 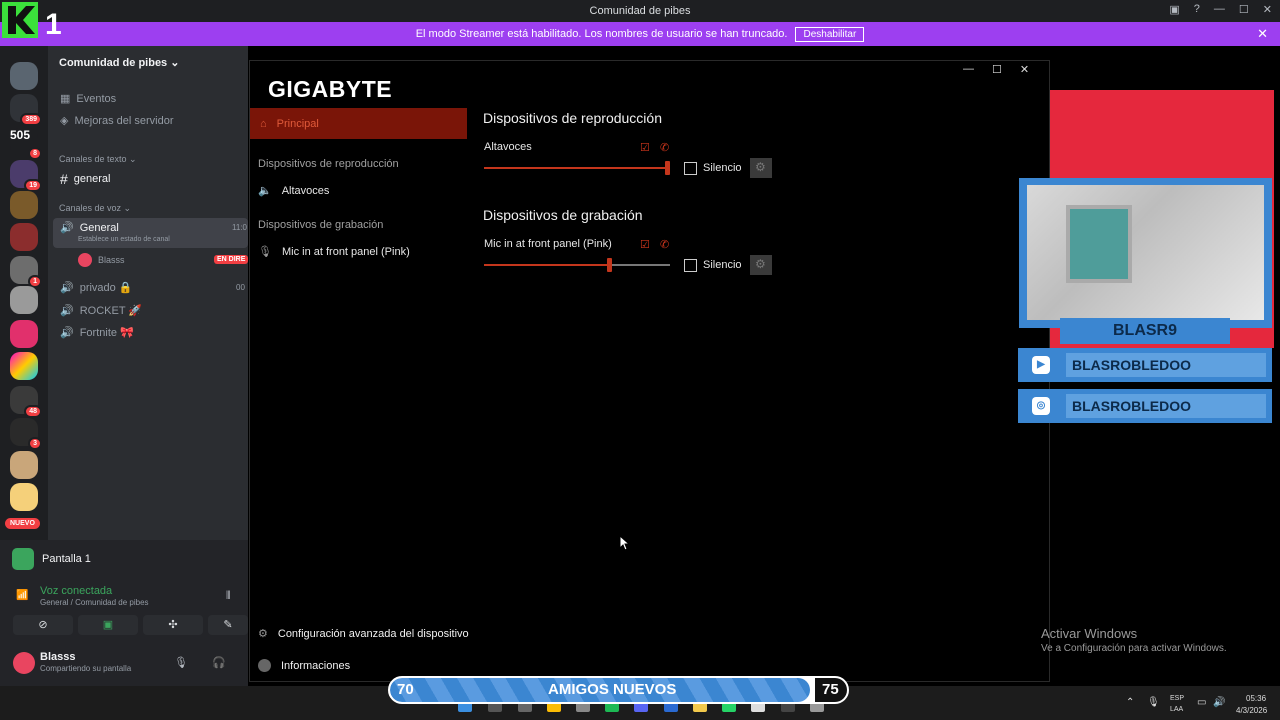 What do you see at coordinates (240, 287) in the screenshot?
I see `voice-count: 00` at bounding box center [240, 287].